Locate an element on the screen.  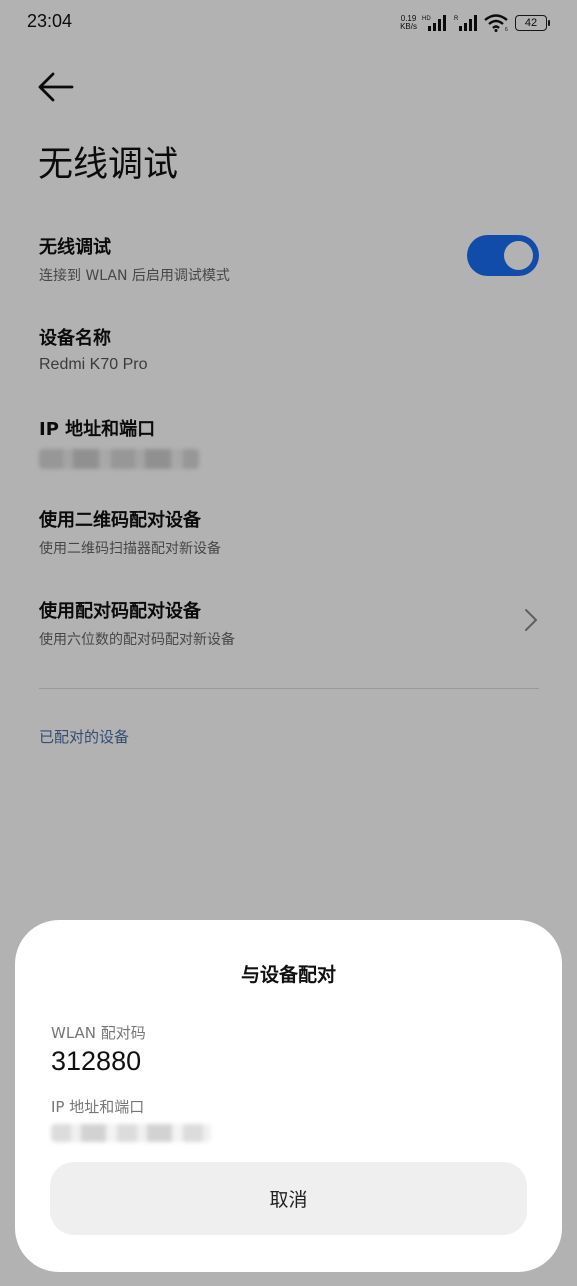
wlan-code-label: WLAN 配对码 is located at coordinates (98, 1033).